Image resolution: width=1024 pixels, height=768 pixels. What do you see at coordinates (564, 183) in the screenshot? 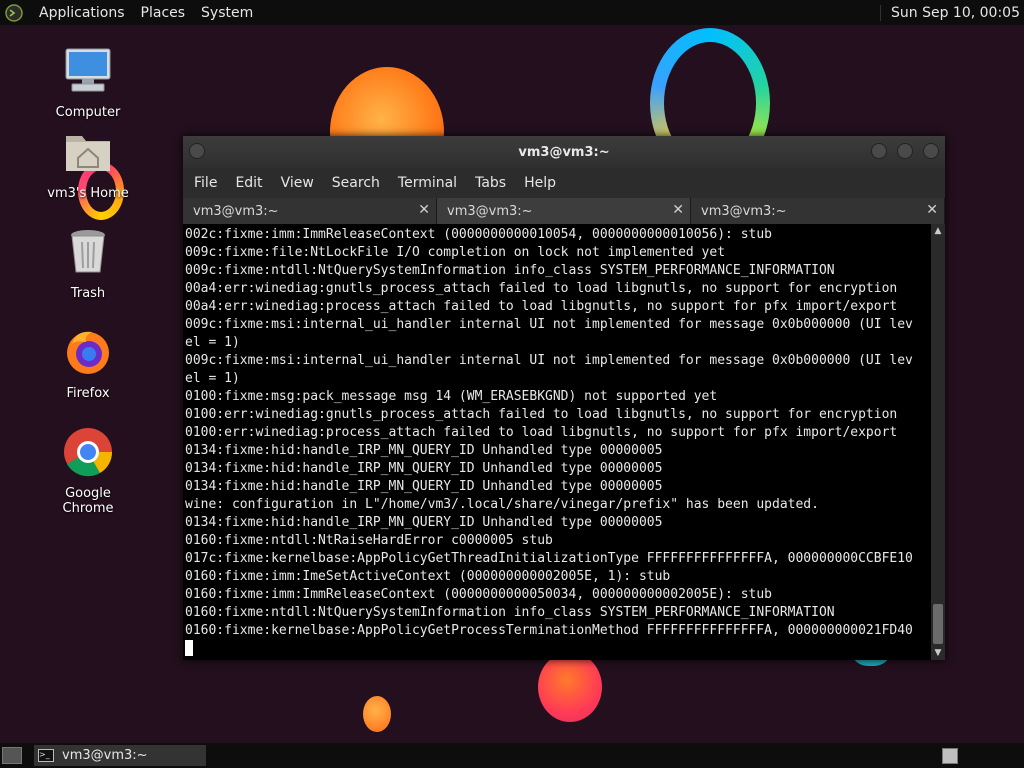
I see `terminal-menubar: File Edit View Search Terminal Tabs Help` at bounding box center [564, 183].